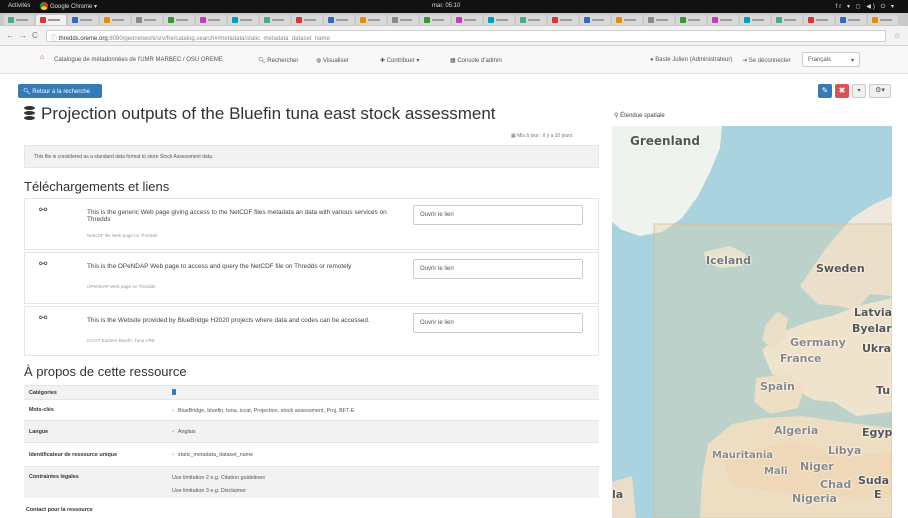 The width and height of the screenshot is (908, 518). I want to click on place-label: Algeria, so click(796, 430).